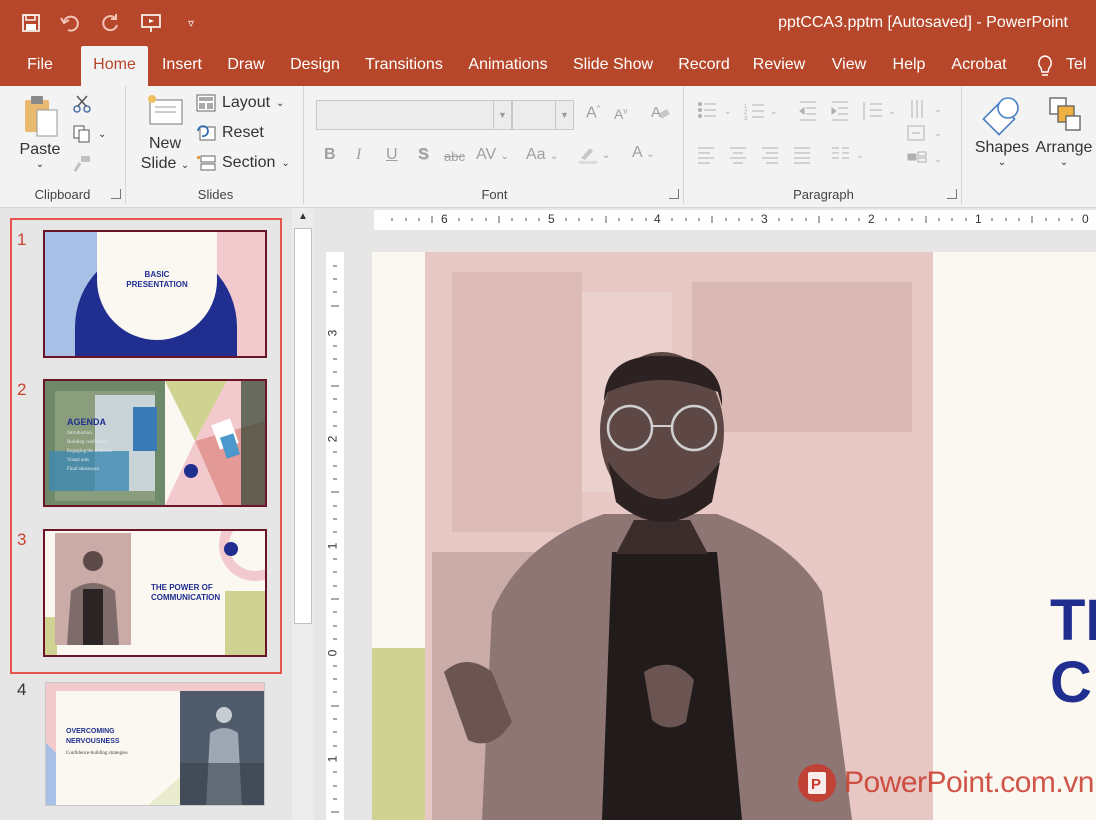  What do you see at coordinates (71, 23) in the screenshot?
I see `undo-icon` at bounding box center [71, 23].